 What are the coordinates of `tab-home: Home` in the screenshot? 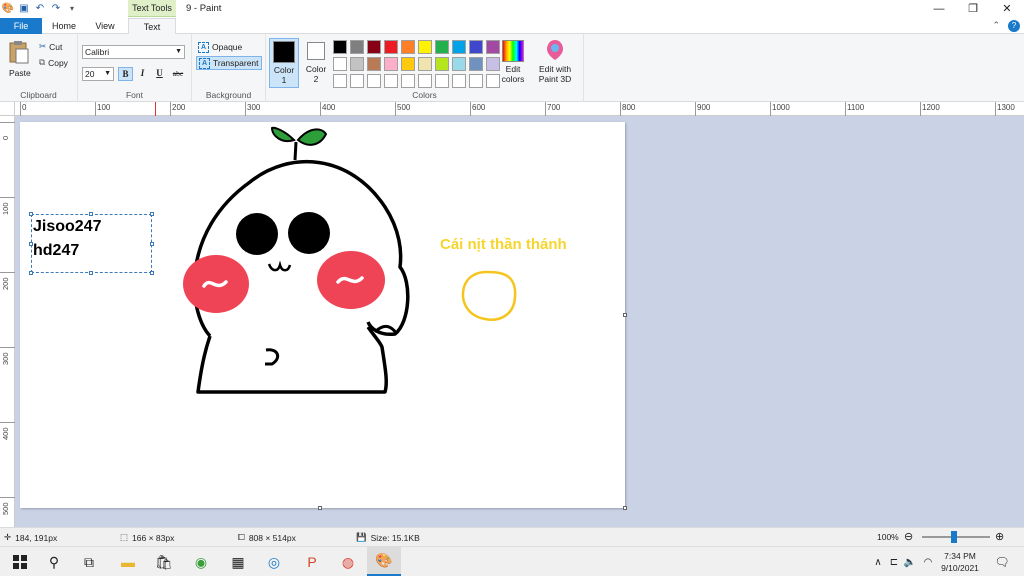 It's located at (64, 26).